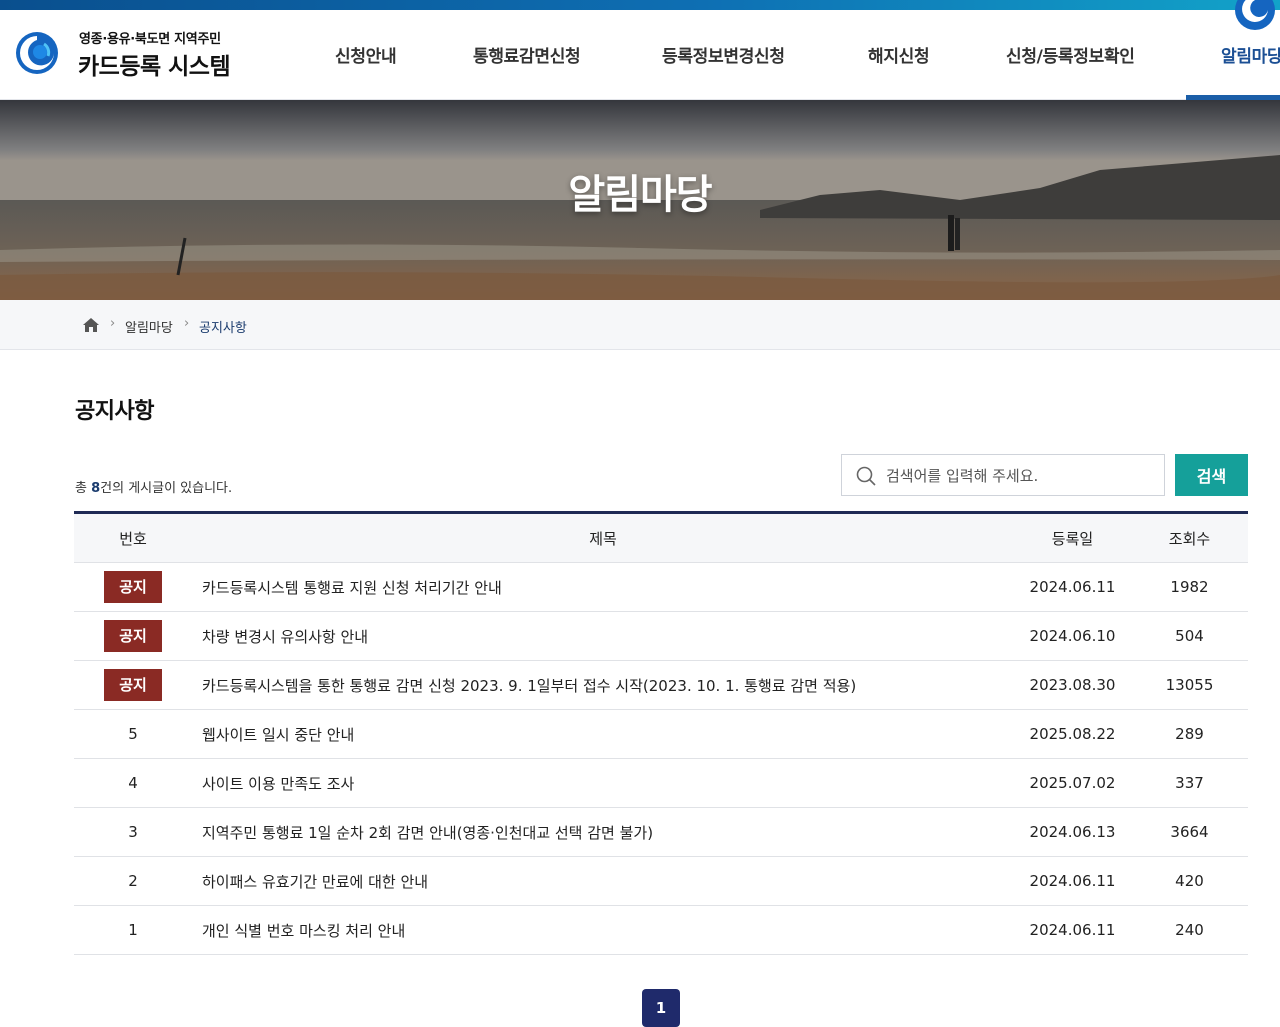 This screenshot has height=1027, width=1280. What do you see at coordinates (1189, 537) in the screenshot?
I see `column-header-views: 조회수` at bounding box center [1189, 537].